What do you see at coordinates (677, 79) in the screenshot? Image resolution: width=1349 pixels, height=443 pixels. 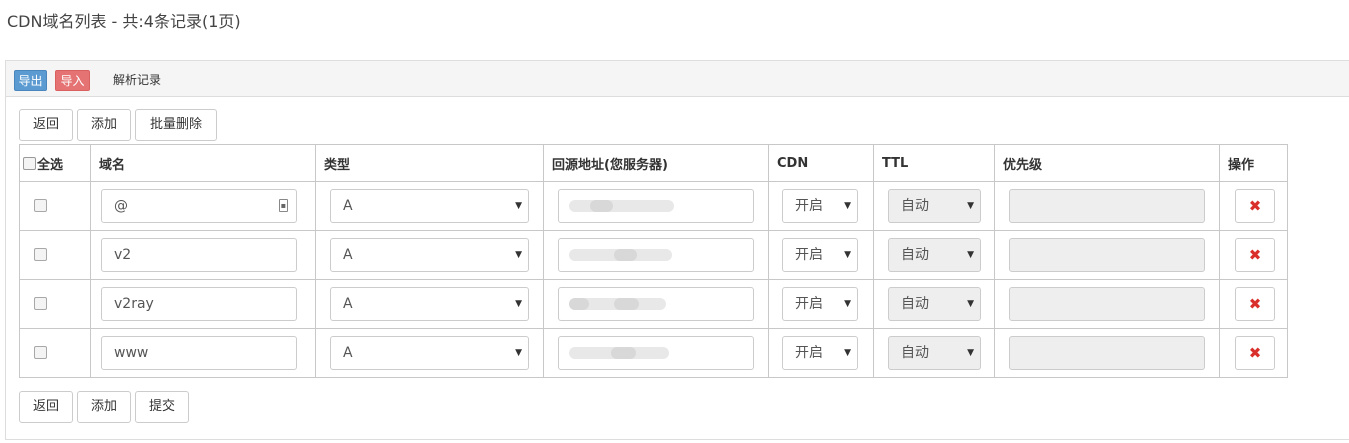 I see `panel-header: 导出 导入 解析记录` at bounding box center [677, 79].